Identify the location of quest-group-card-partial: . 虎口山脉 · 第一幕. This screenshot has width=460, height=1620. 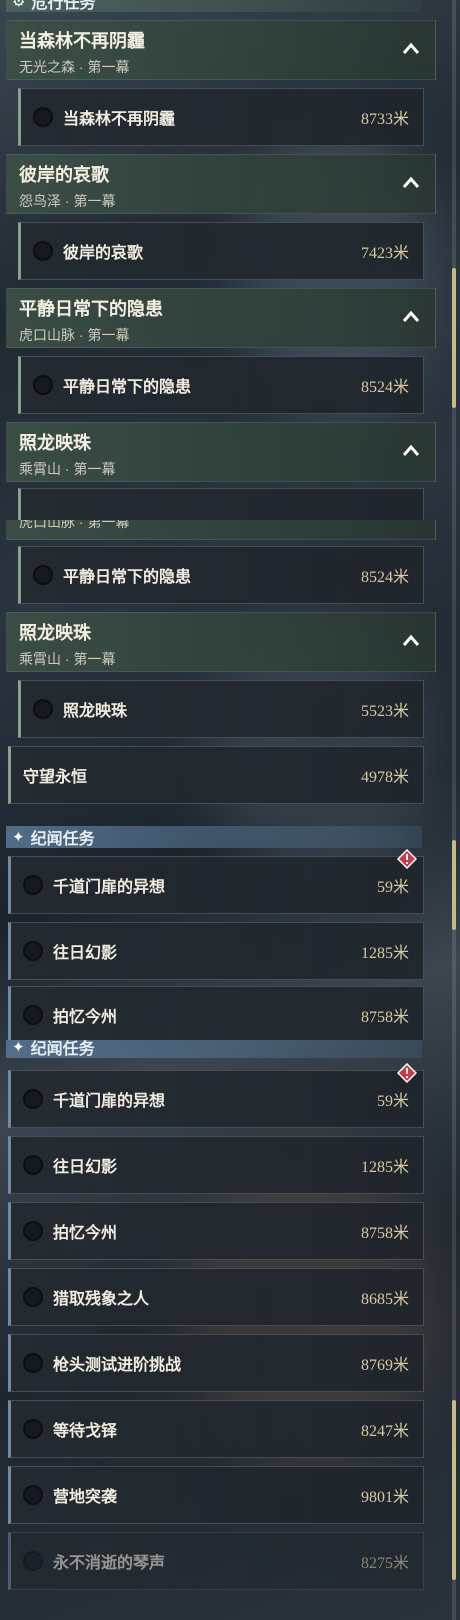
(221, 530).